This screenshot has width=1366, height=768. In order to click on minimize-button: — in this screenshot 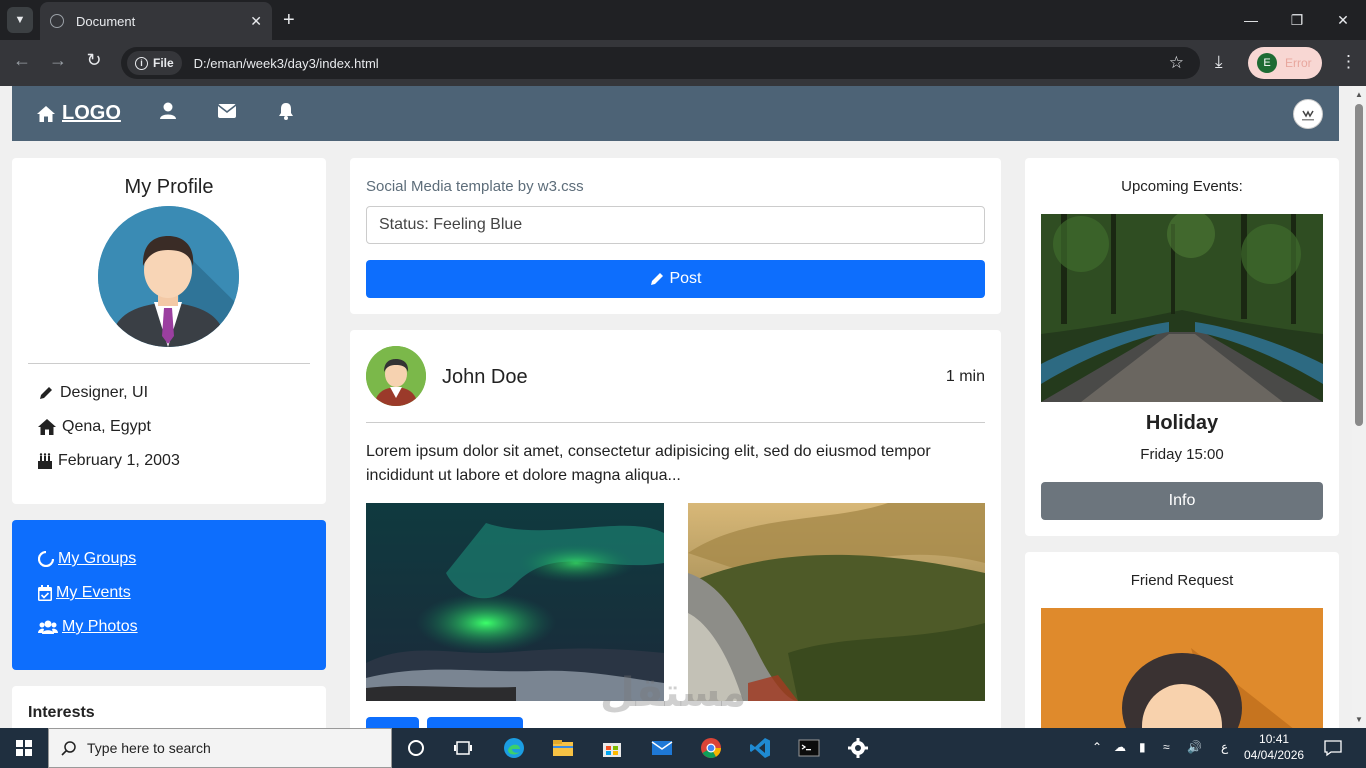, I will do `click(1251, 20)`.